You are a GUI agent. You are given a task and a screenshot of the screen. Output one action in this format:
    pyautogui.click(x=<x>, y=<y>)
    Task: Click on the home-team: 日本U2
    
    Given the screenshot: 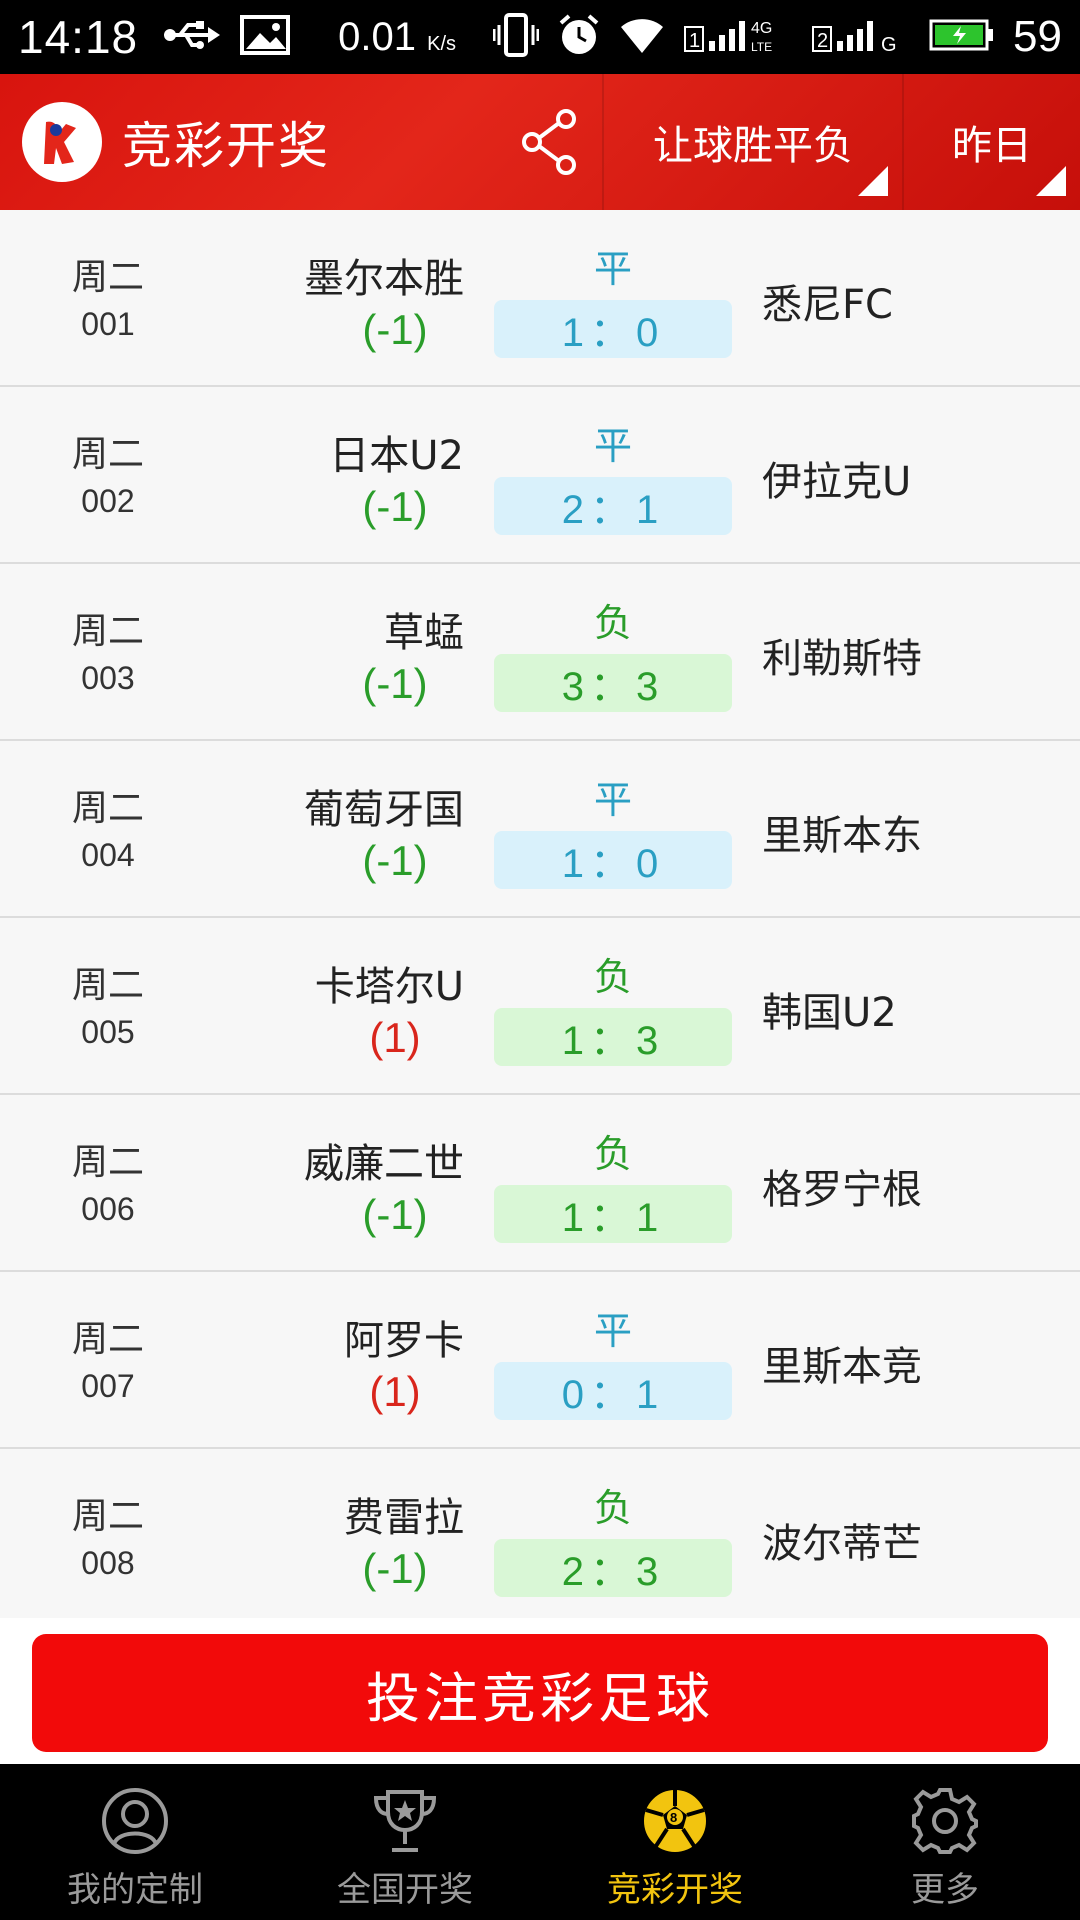 What is the action you would take?
    pyautogui.click(x=396, y=456)
    